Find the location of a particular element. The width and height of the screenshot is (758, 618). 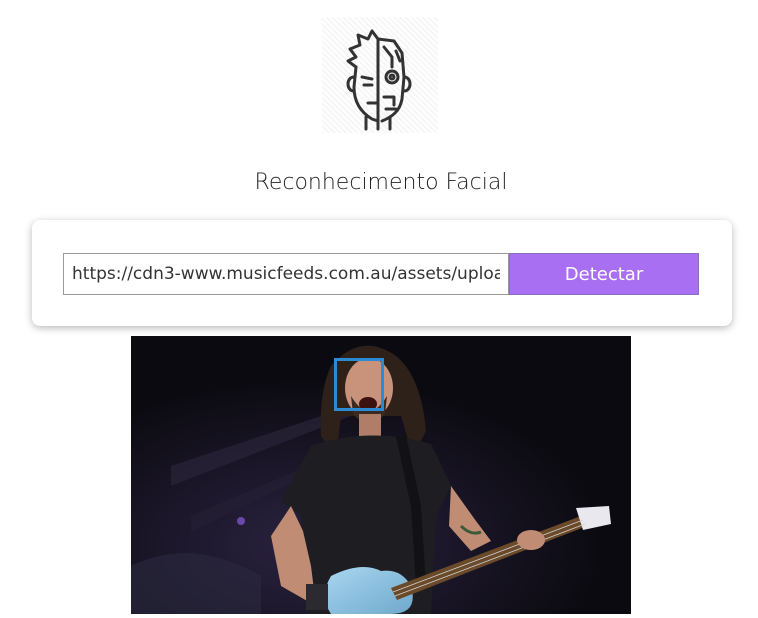

detect-button: Detectar is located at coordinates (604, 274).